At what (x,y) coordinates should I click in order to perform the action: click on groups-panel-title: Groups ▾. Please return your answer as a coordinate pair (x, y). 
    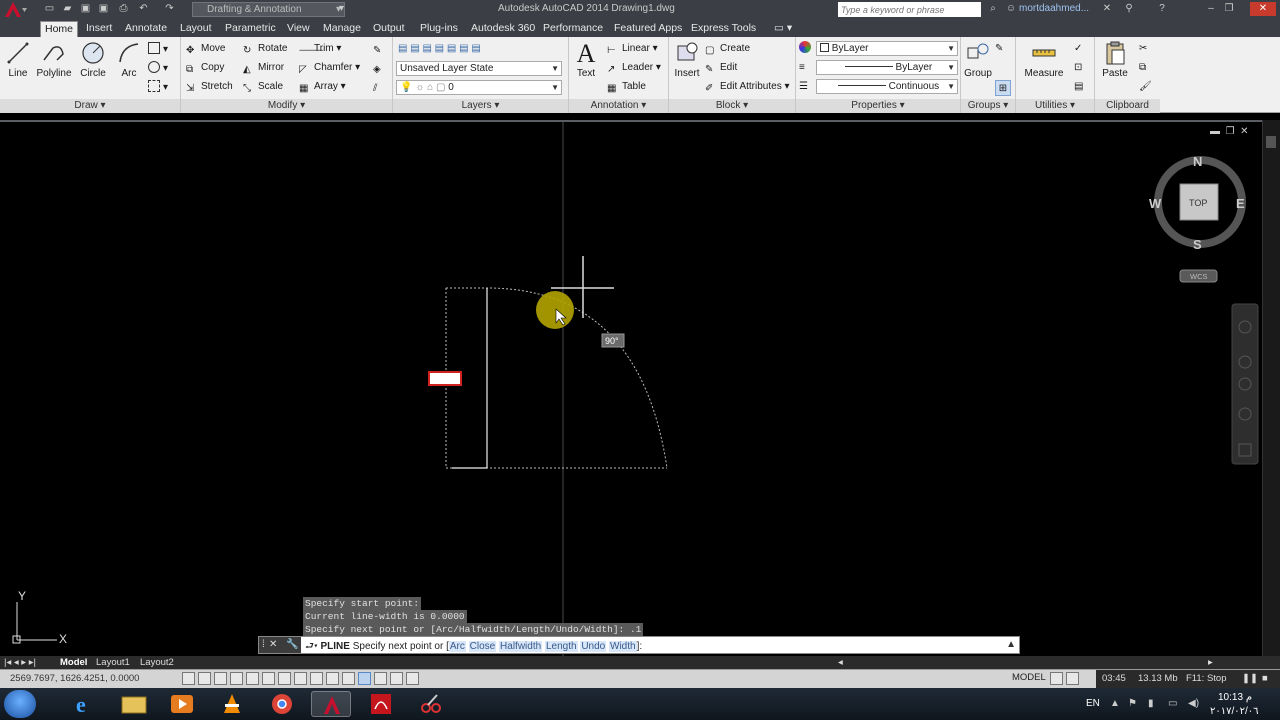
    Looking at the image, I should click on (988, 106).